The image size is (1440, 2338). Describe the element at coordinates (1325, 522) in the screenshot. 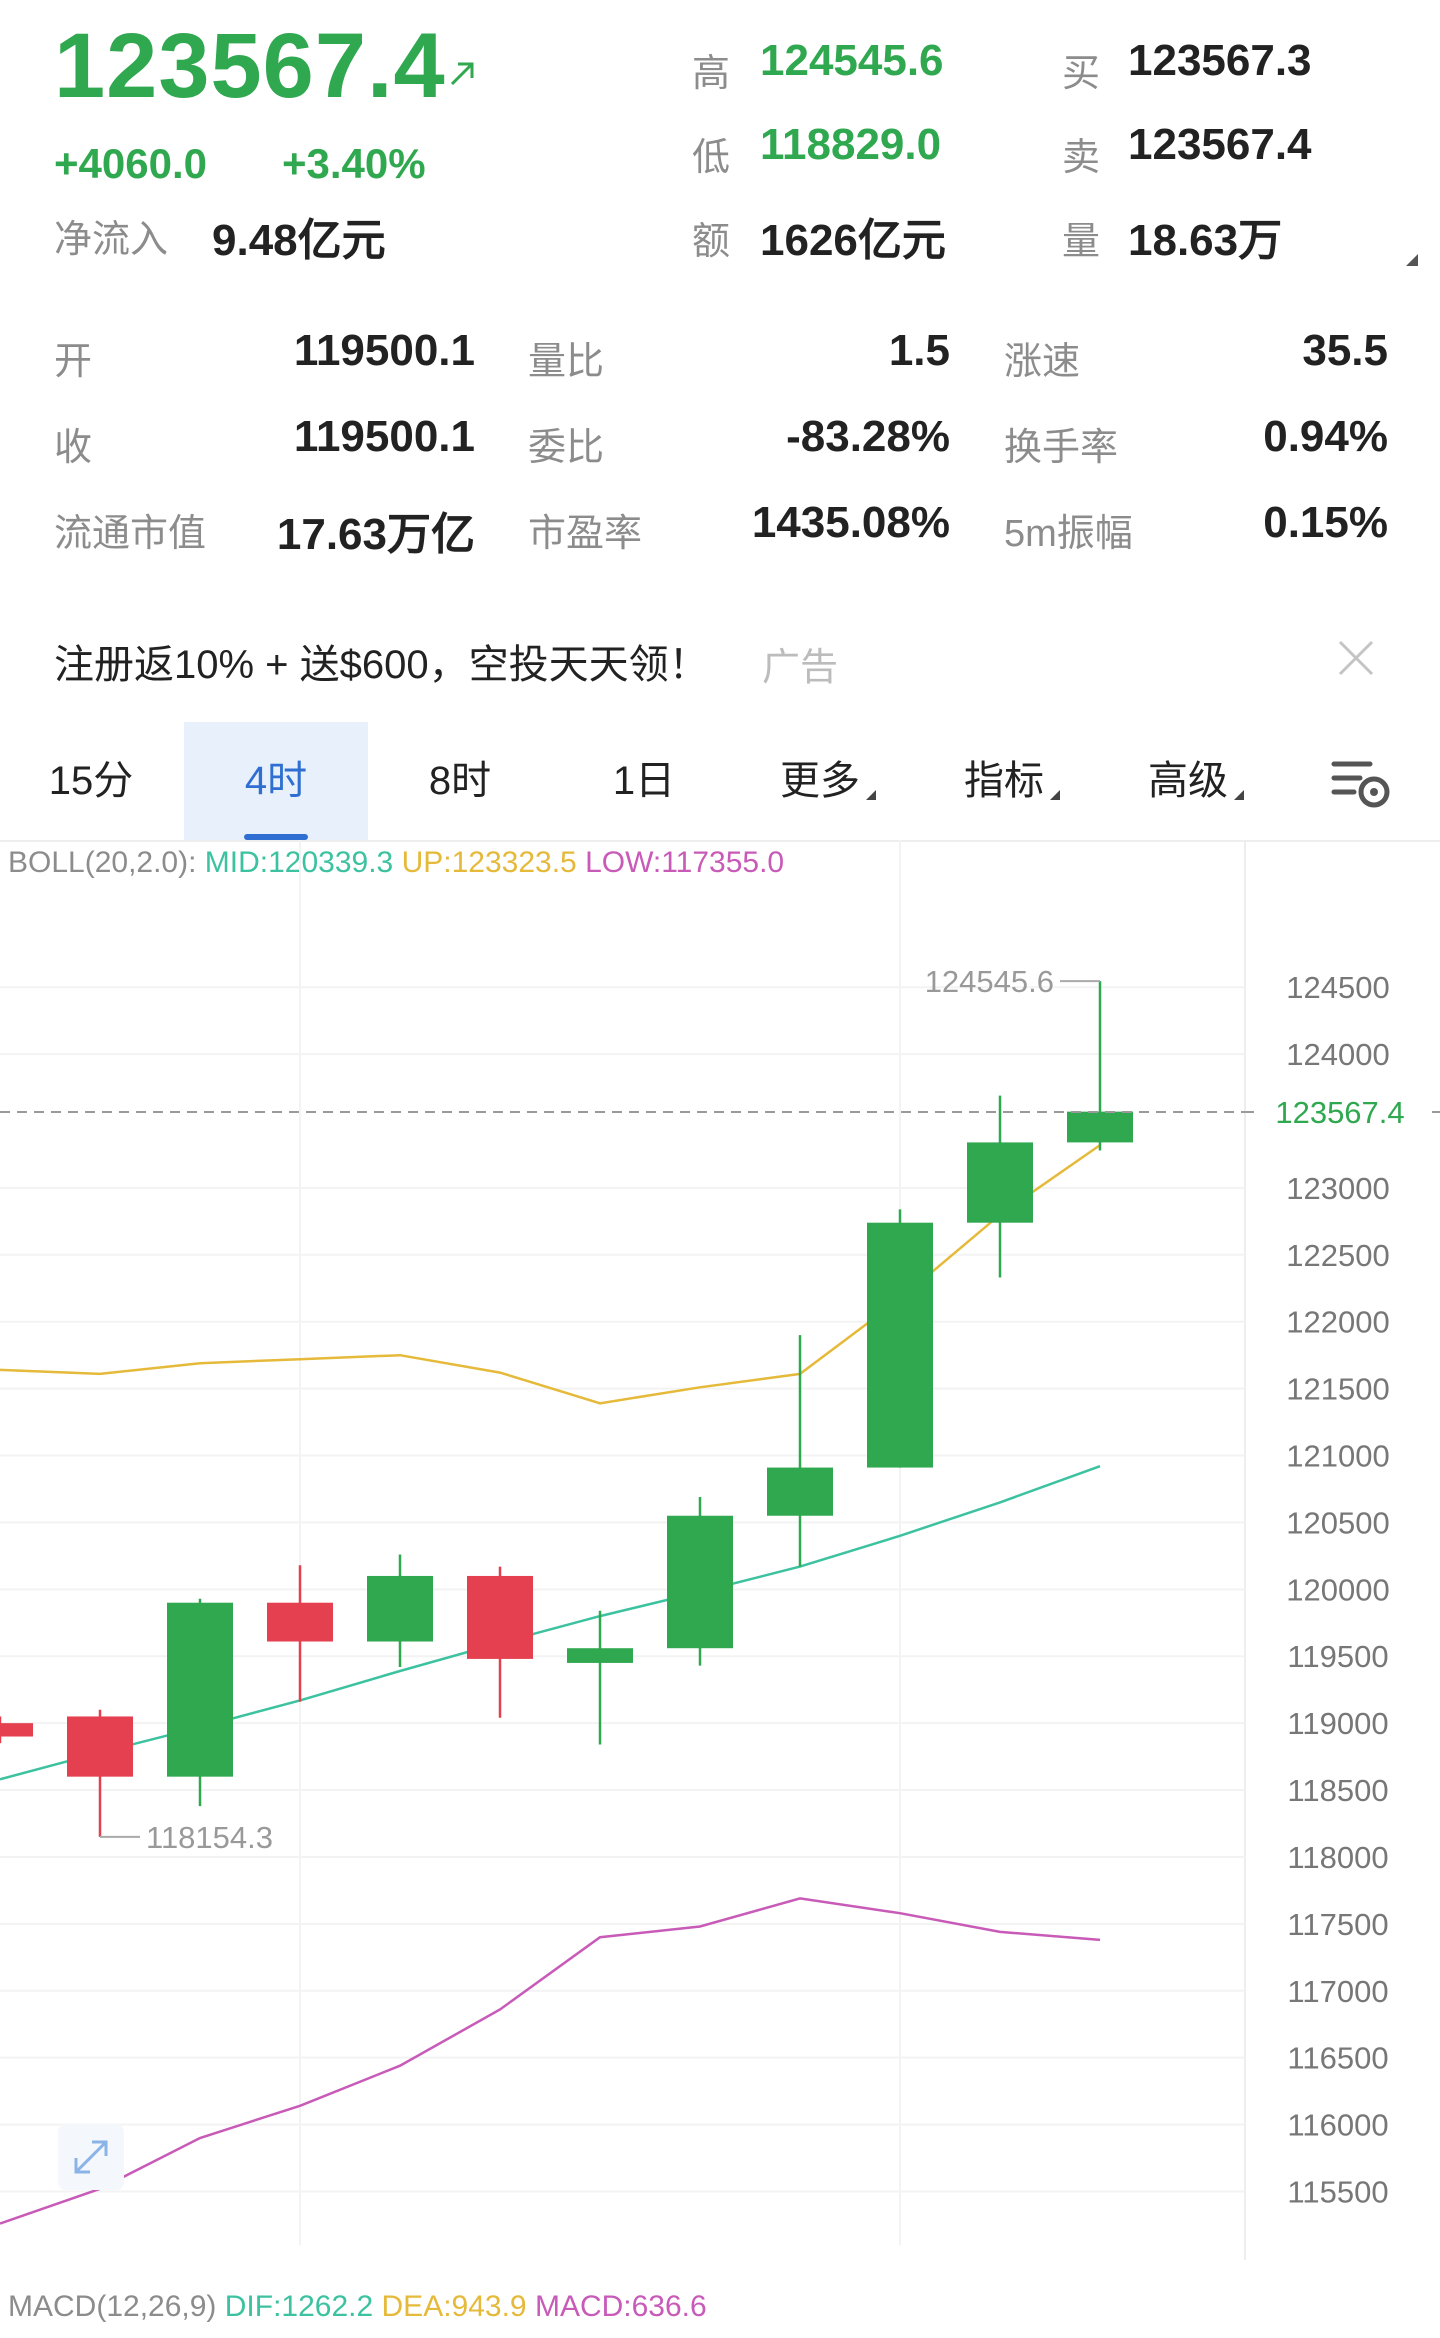

I see `stat-amplitude-value: 0.15%` at that location.